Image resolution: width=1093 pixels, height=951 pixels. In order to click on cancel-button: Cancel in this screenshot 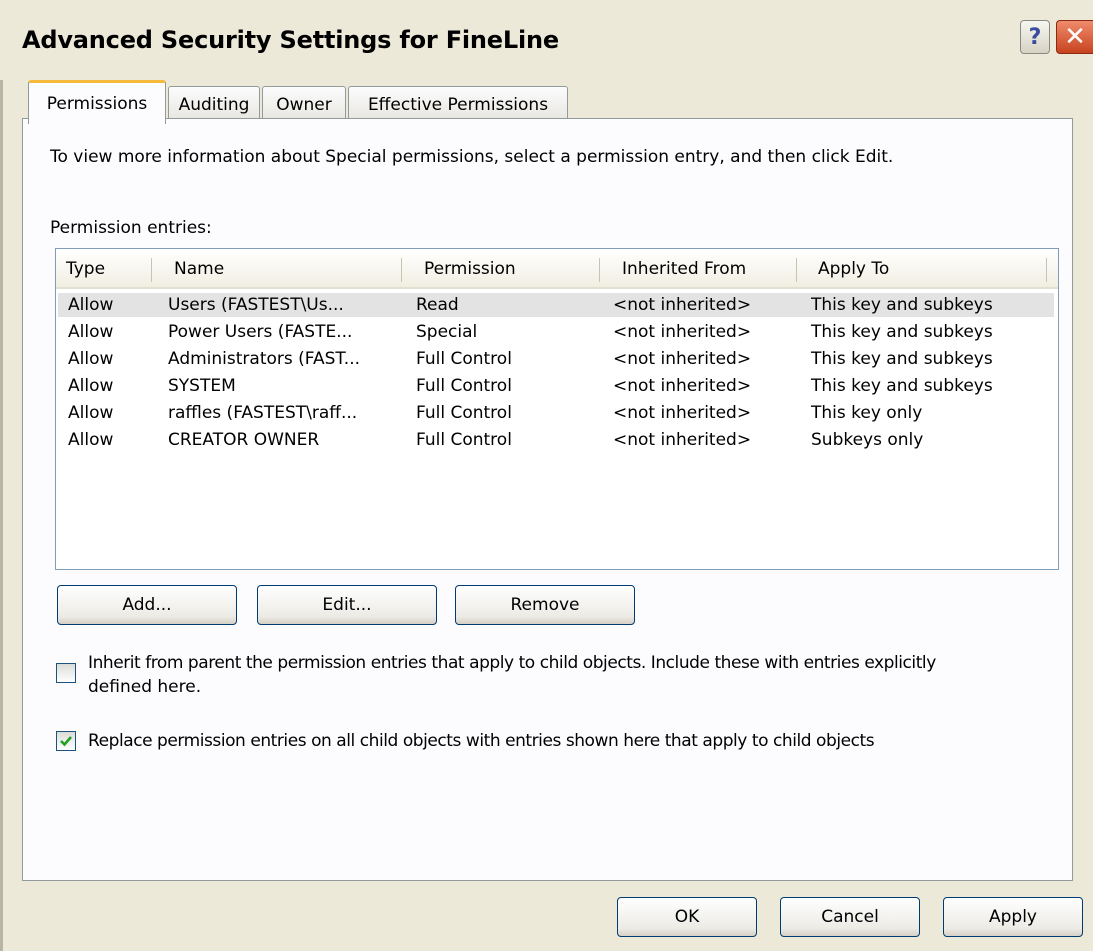, I will do `click(850, 917)`.